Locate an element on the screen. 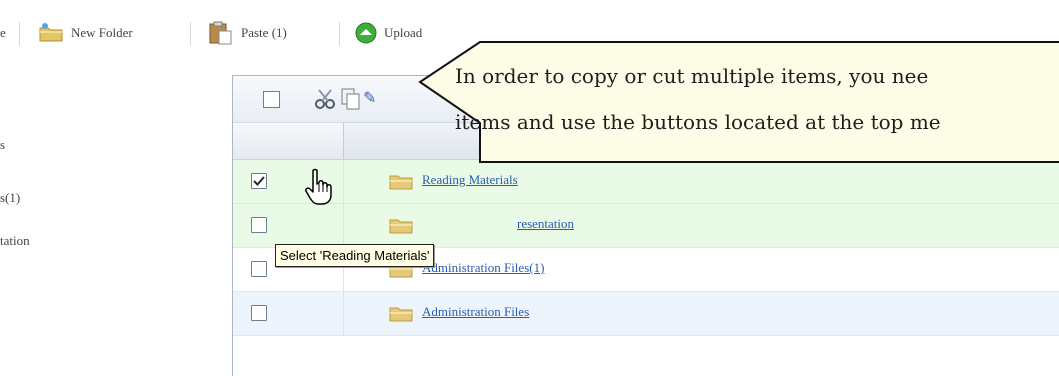 This screenshot has width=1059, height=376. folder-plus-icon is located at coordinates (51, 32).